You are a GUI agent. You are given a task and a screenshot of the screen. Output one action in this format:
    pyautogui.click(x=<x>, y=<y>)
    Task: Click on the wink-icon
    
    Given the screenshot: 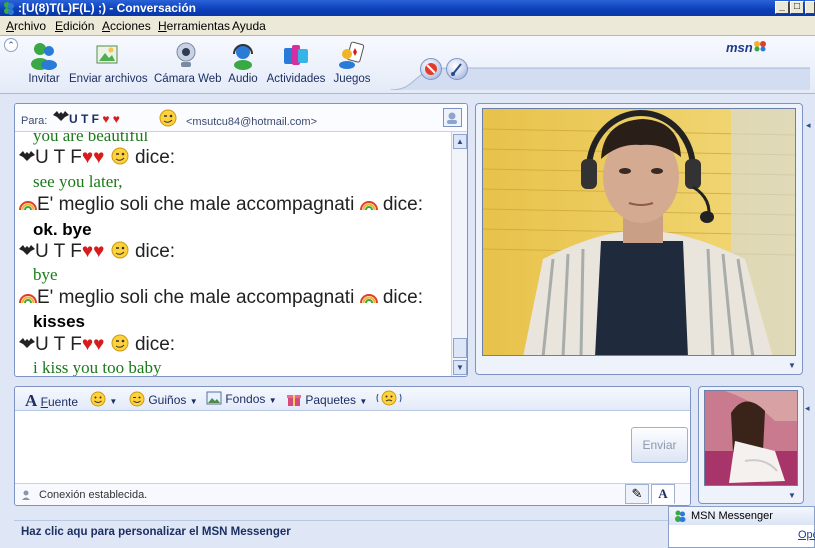 What is the action you would take?
    pyautogui.click(x=137, y=399)
    